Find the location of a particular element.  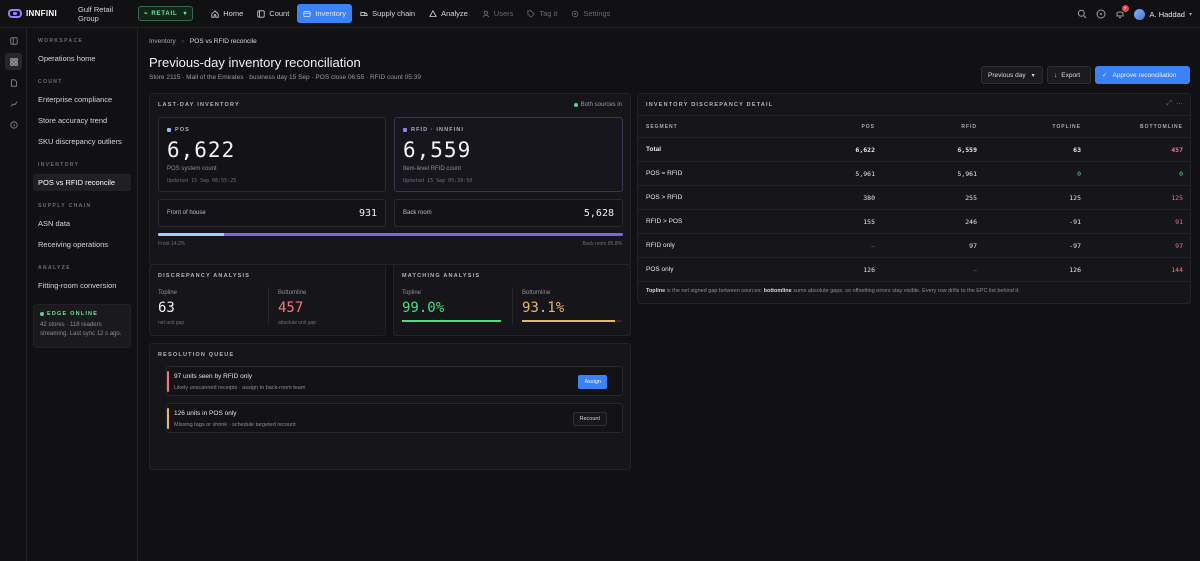

sidebar-item-store-accuracy: Store accuracy trend is located at coordinates (82, 120).